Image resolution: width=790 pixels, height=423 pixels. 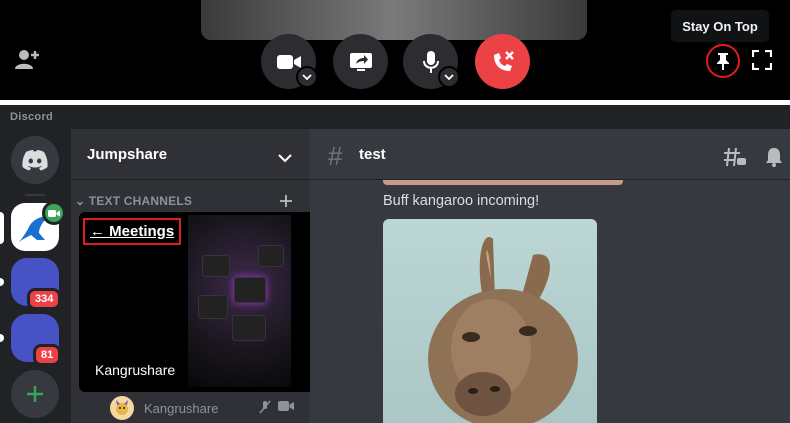 I want to click on streamer-name: Kangrushare, so click(x=135, y=370).